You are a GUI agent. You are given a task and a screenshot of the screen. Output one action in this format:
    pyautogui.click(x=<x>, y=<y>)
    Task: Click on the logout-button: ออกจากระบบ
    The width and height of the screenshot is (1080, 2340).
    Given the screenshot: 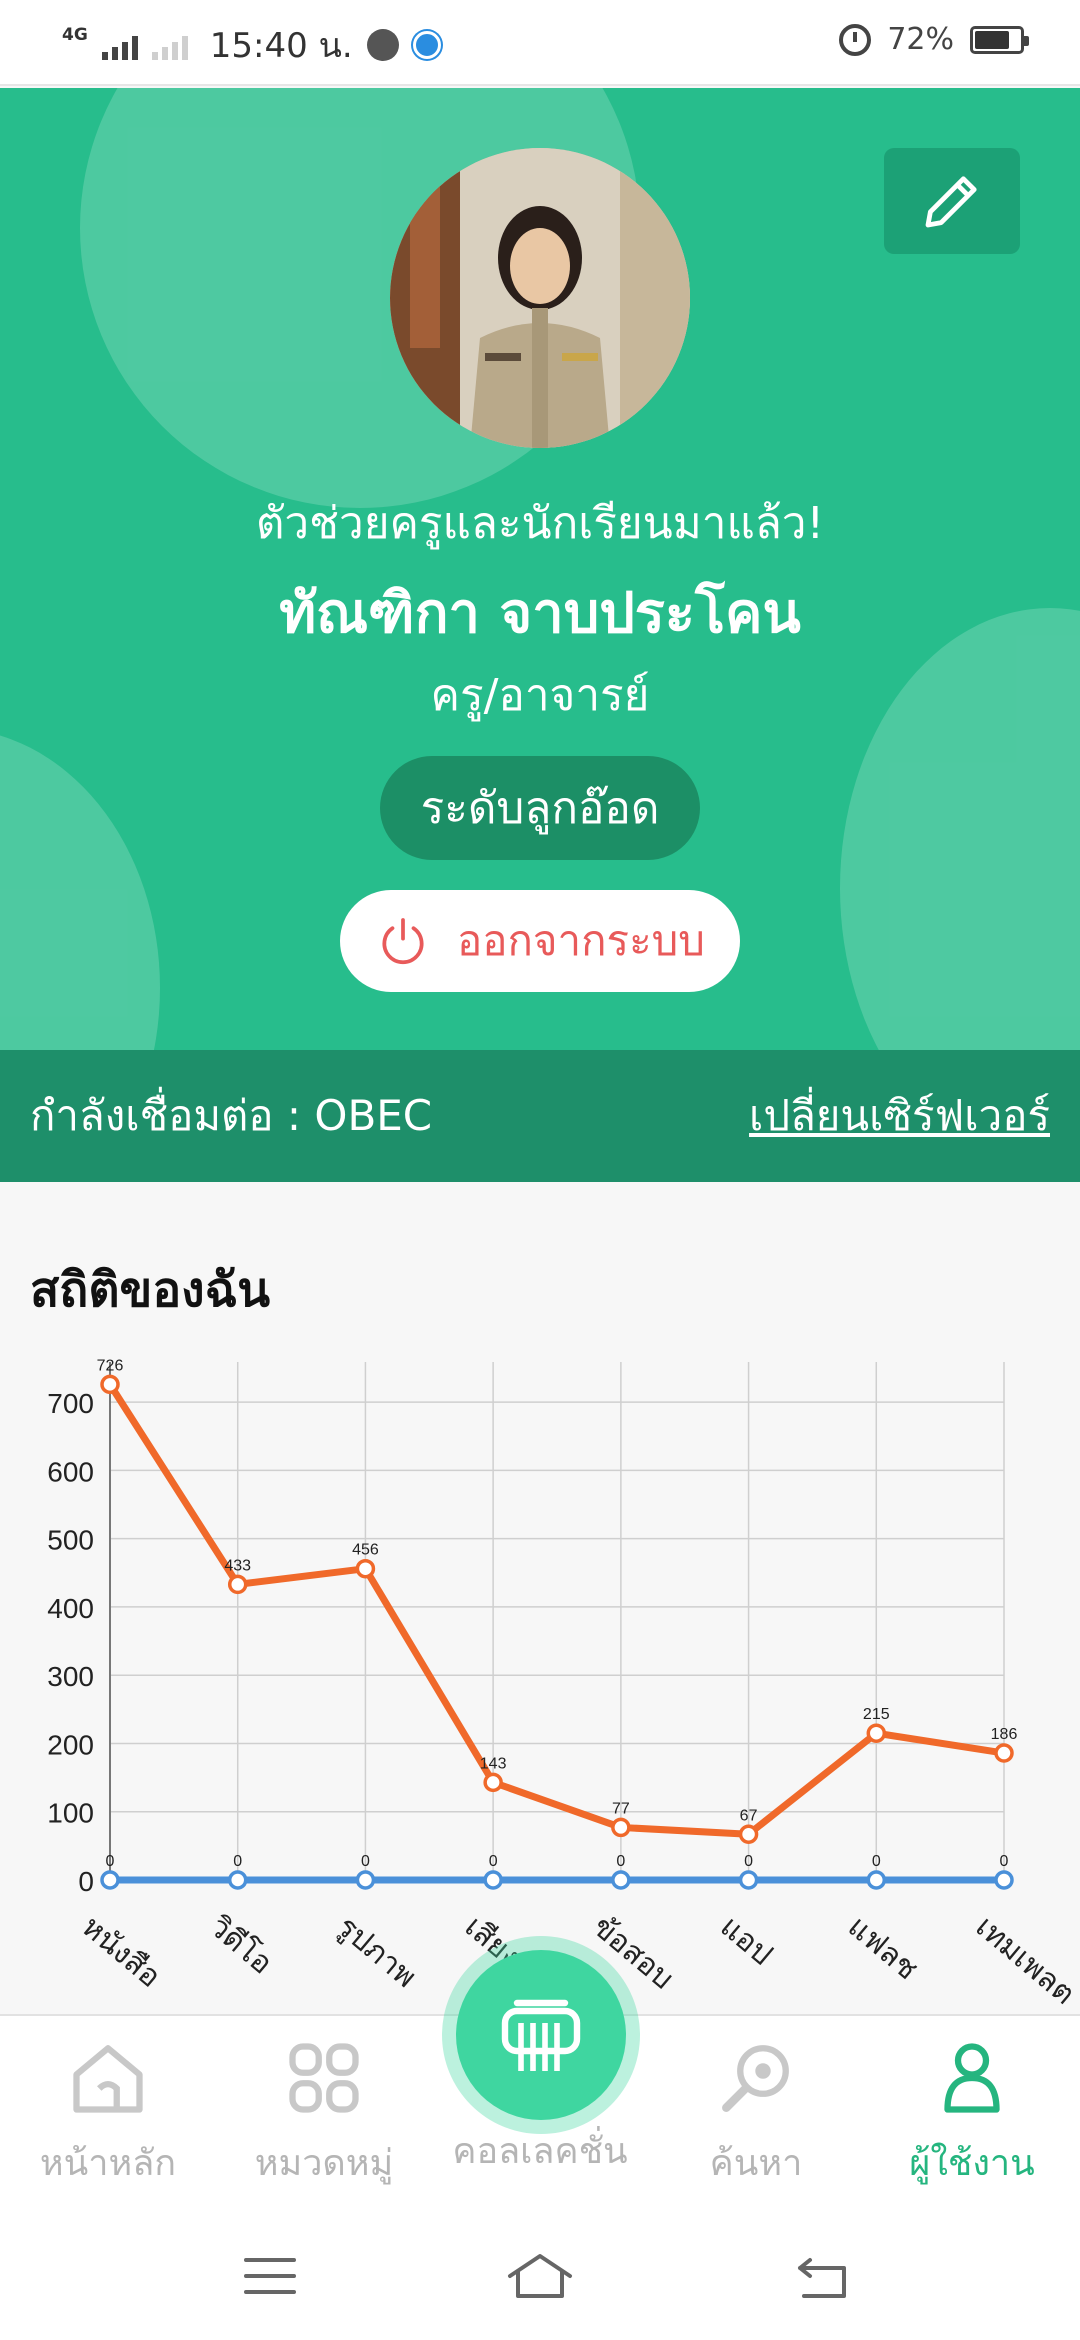 What is the action you would take?
    pyautogui.click(x=540, y=941)
    